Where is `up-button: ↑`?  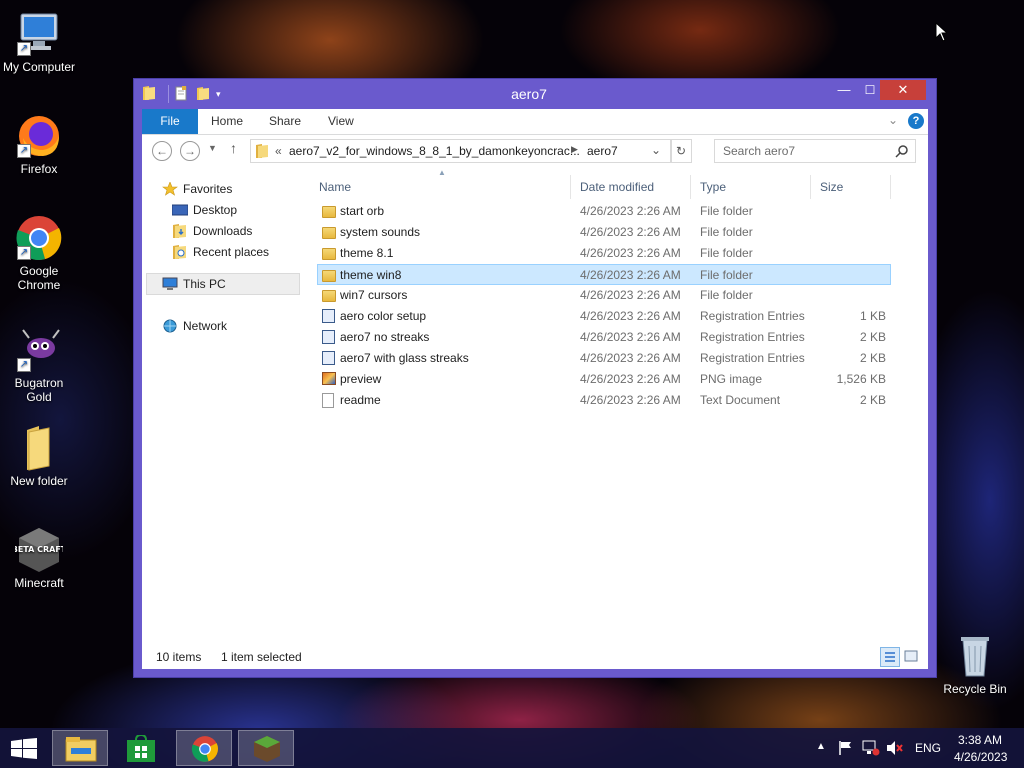
up-button: ↑ is located at coordinates (233, 148).